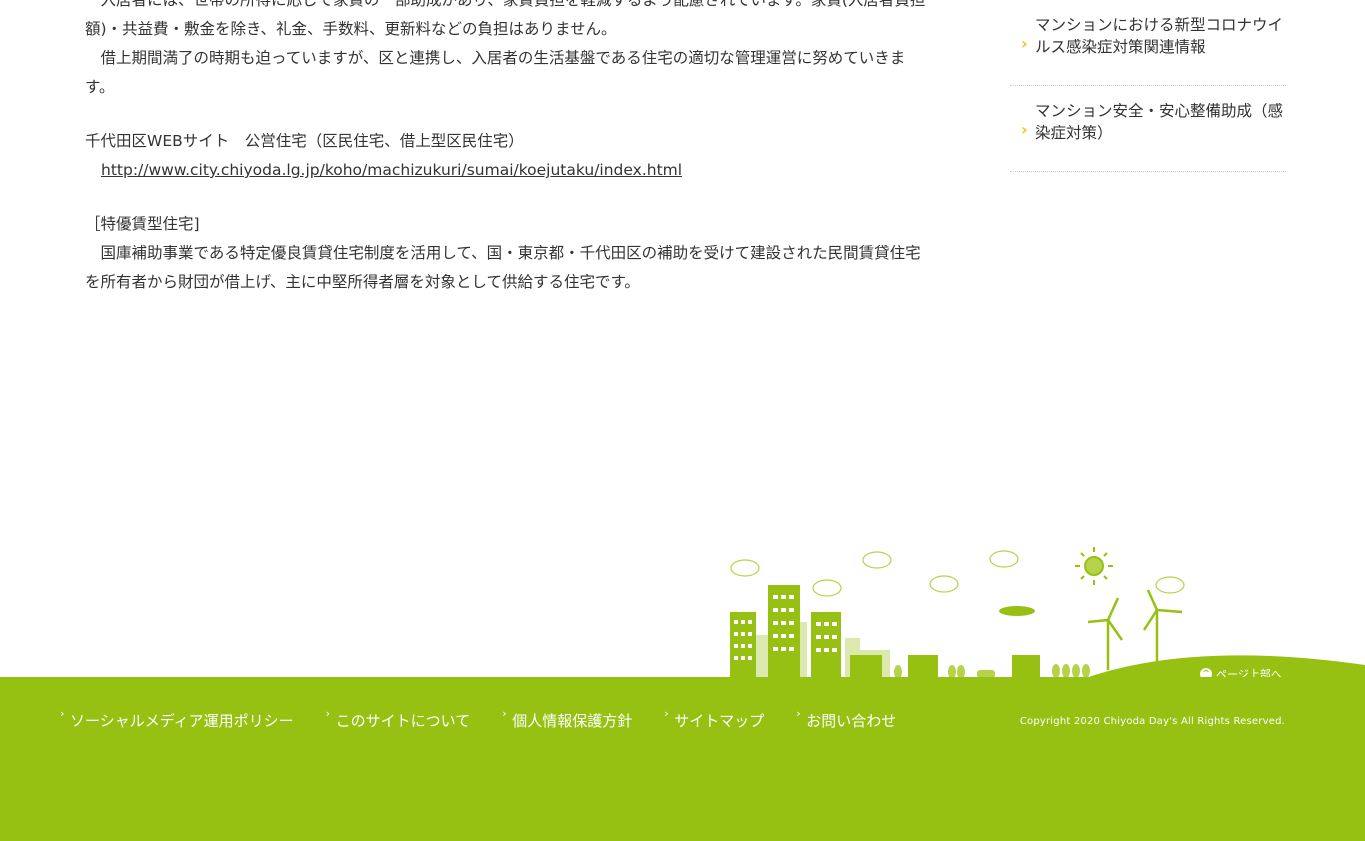  What do you see at coordinates (362, 282) in the screenshot?
I see `paragraph-tokuyu-line2: を所有者から財団が借上げ、主に中堅所得者層を対象として供給する住宅です。` at bounding box center [362, 282].